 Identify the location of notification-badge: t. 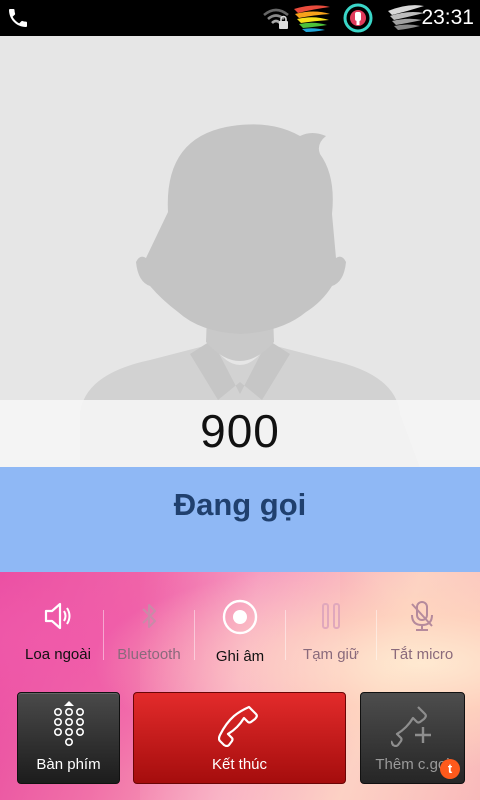
(450, 769).